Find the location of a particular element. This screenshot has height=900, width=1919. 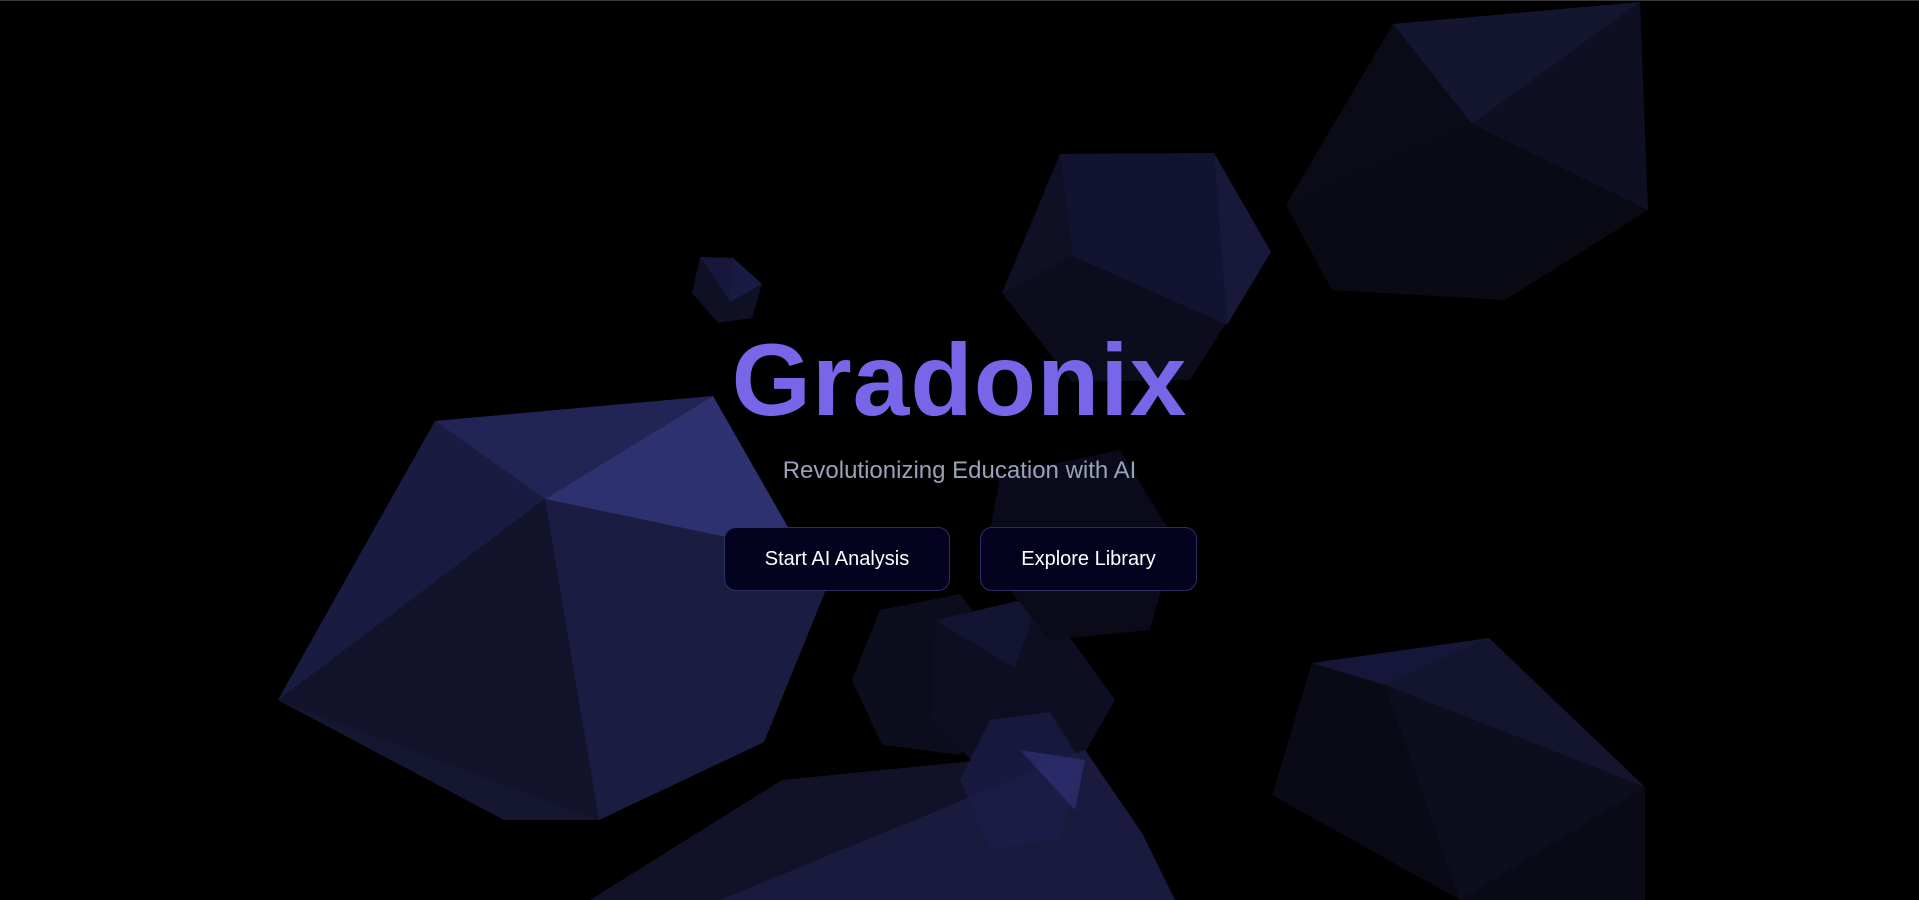

tagline: Revolutionizing Education with AI is located at coordinates (959, 470).